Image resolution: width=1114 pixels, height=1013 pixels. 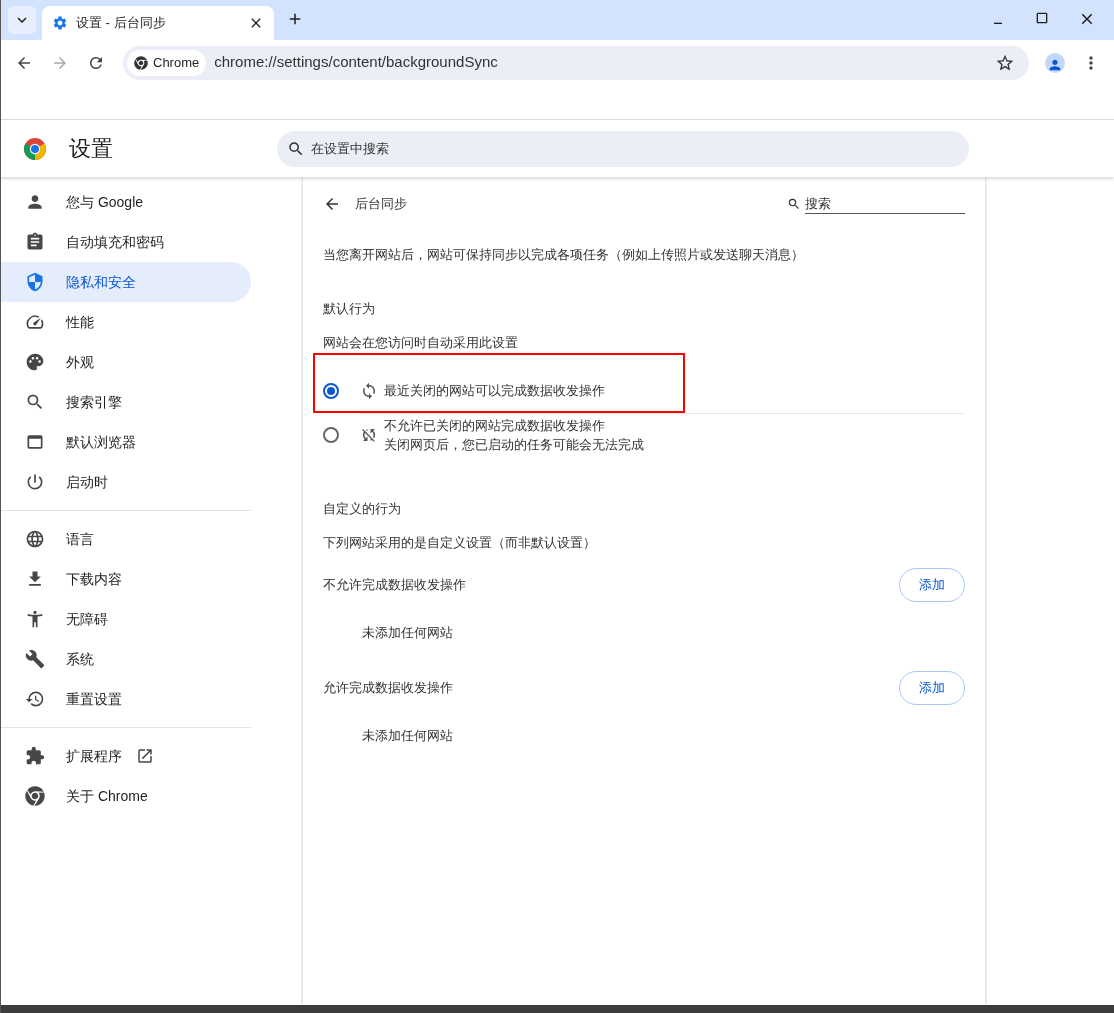 What do you see at coordinates (94, 699) in the screenshot?
I see `sidebar-item-label: 重置设置` at bounding box center [94, 699].